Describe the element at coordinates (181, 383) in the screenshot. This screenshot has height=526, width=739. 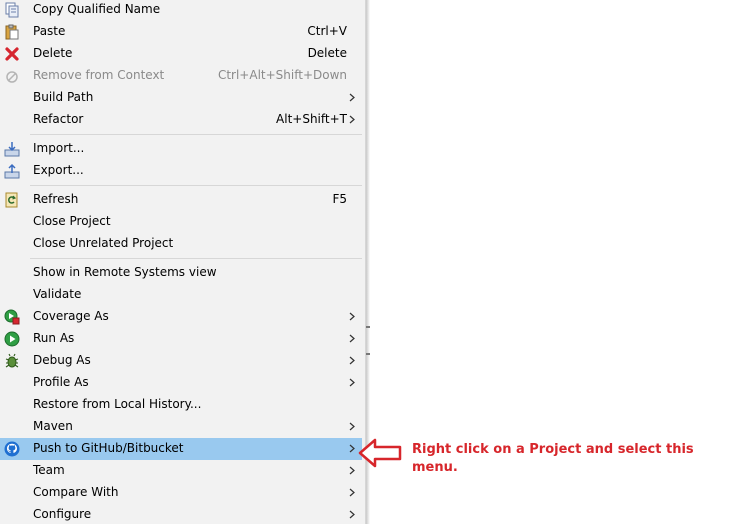
I see `menu-item-profile-as: Profile As` at that location.